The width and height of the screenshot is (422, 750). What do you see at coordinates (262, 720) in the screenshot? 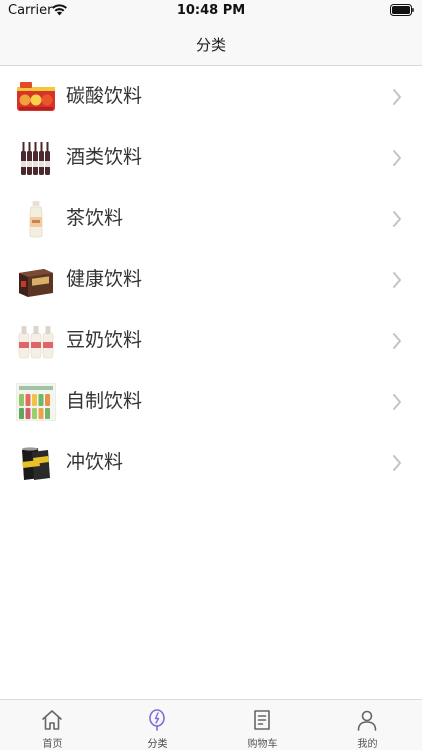
I see `cart-icon` at bounding box center [262, 720].